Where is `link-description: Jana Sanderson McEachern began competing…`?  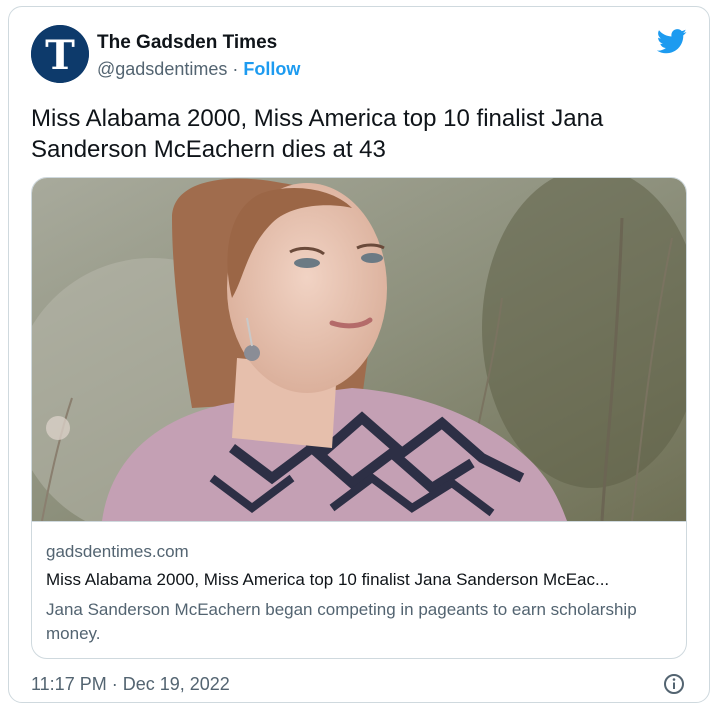
link-description: Jana Sanderson McEachern began competing… is located at coordinates (341, 621).